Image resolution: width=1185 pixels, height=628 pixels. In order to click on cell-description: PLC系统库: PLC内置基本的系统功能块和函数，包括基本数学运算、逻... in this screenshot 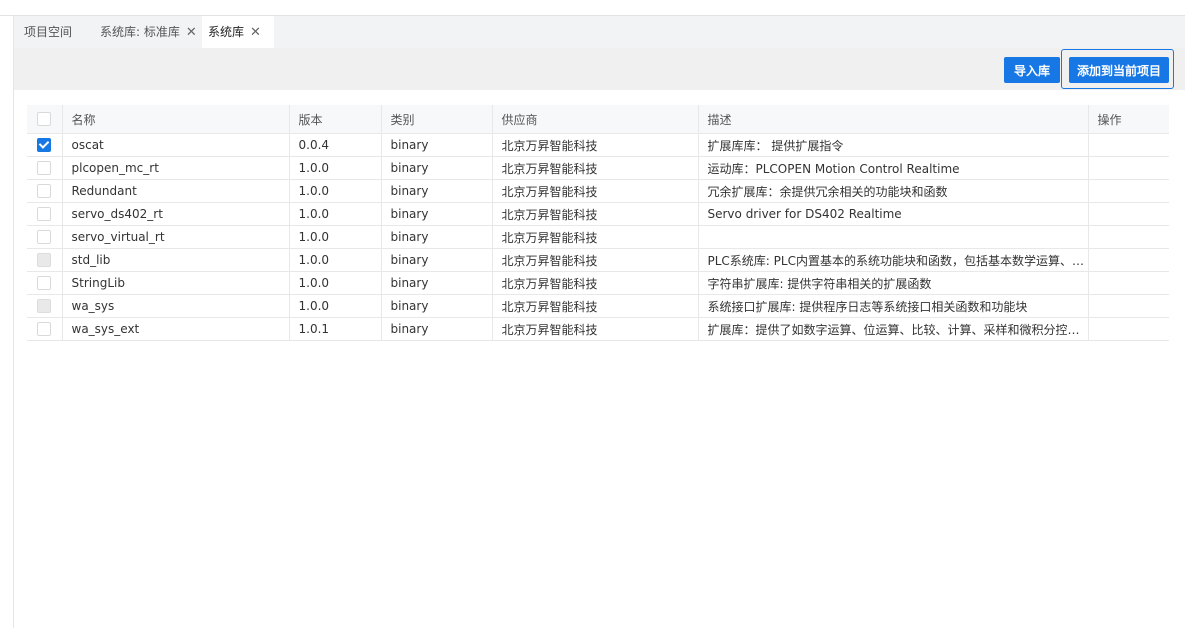, I will do `click(893, 260)`.